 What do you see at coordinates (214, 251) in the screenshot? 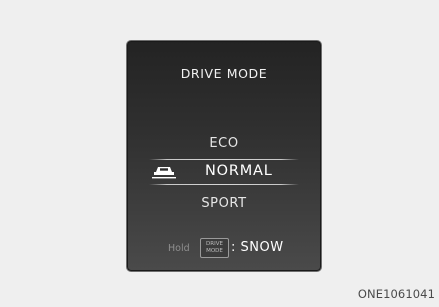
I see `drive-mode-button-line2: MODE` at bounding box center [214, 251].